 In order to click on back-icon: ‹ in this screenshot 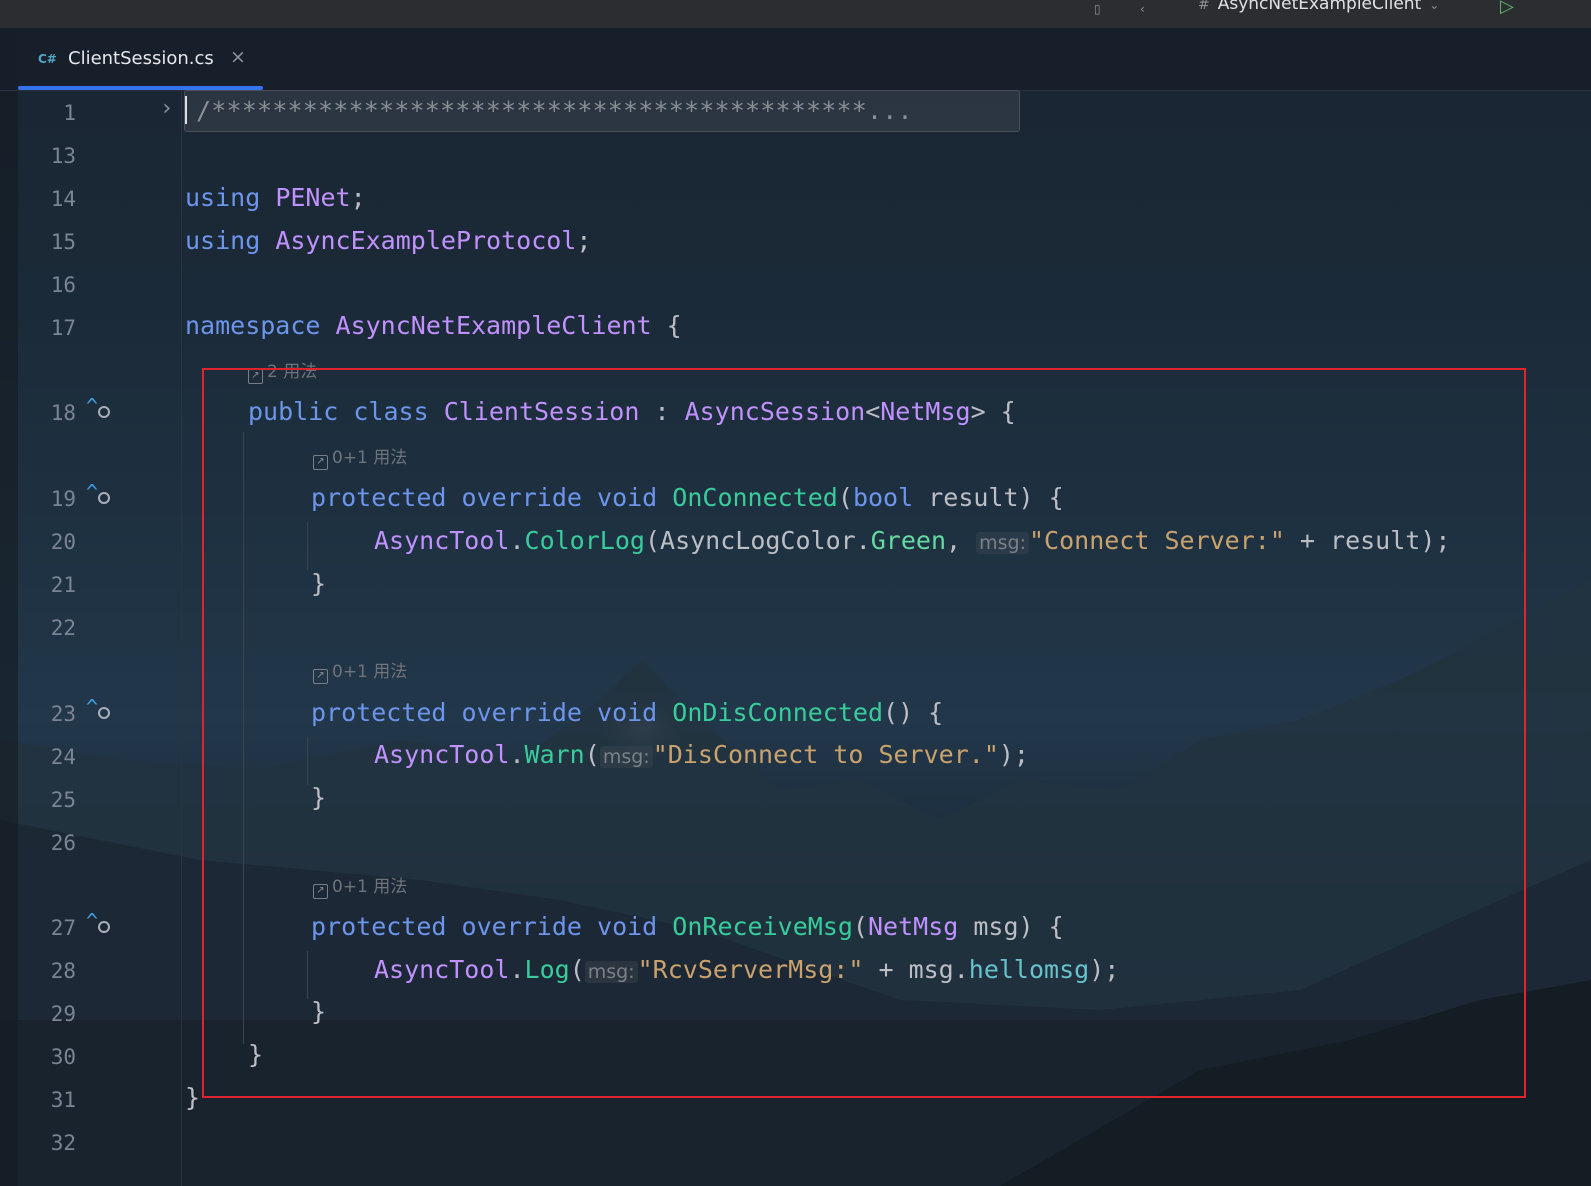, I will do `click(1142, 9)`.